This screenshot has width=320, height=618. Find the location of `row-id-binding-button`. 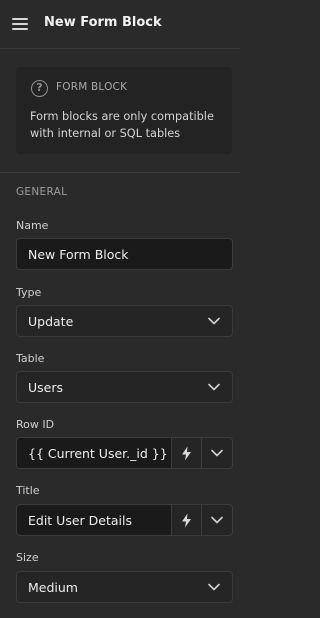

row-id-binding-button is located at coordinates (187, 453).